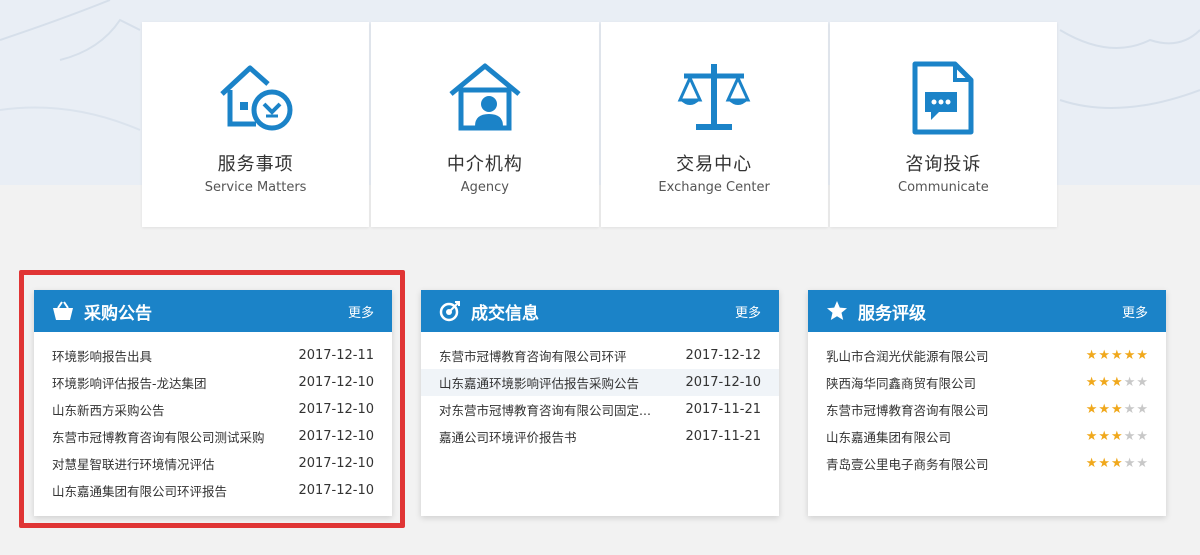  Describe the element at coordinates (336, 355) in the screenshot. I see `item-date: 2017-12-11` at that location.